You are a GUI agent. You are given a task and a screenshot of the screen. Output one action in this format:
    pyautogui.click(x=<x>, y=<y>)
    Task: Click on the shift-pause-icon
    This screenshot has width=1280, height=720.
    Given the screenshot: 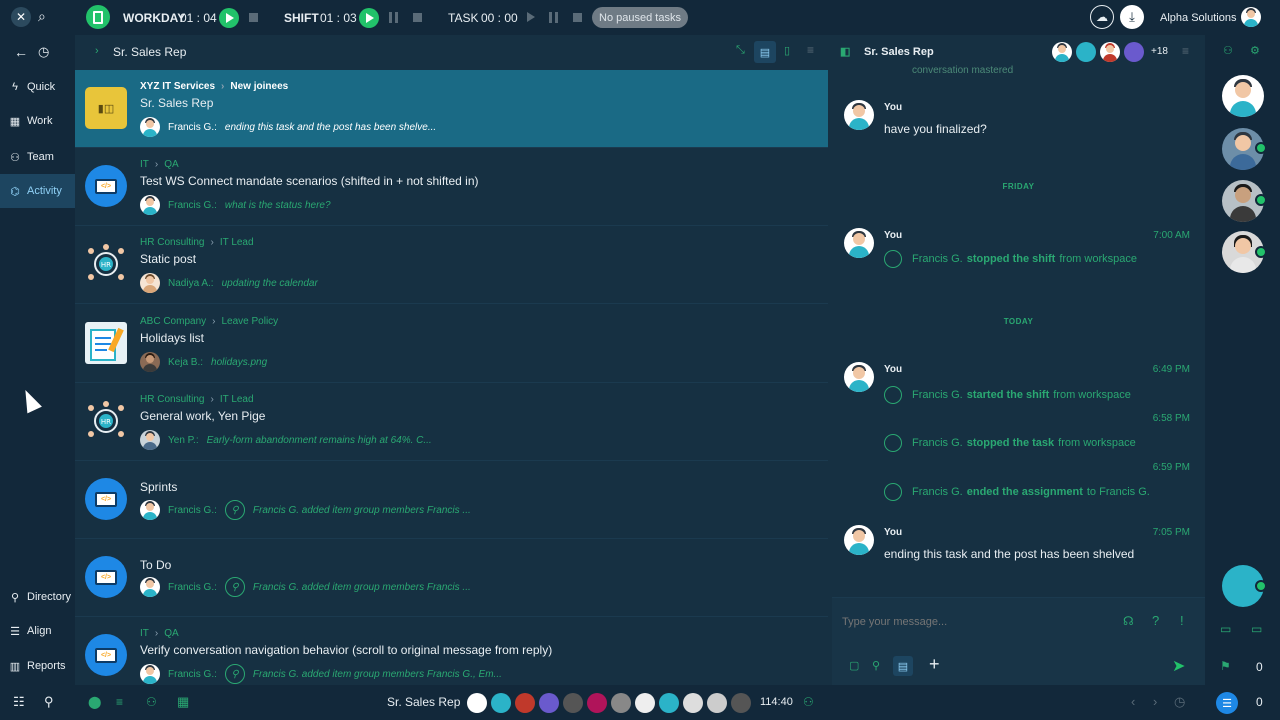 What is the action you would take?
    pyautogui.click(x=393, y=17)
    